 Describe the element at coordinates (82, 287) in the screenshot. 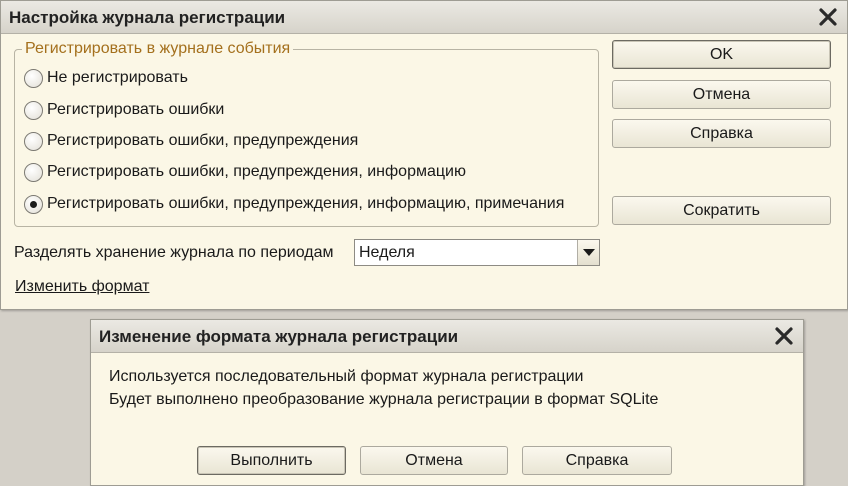

I see `change-format-link: Изменить формат` at that location.